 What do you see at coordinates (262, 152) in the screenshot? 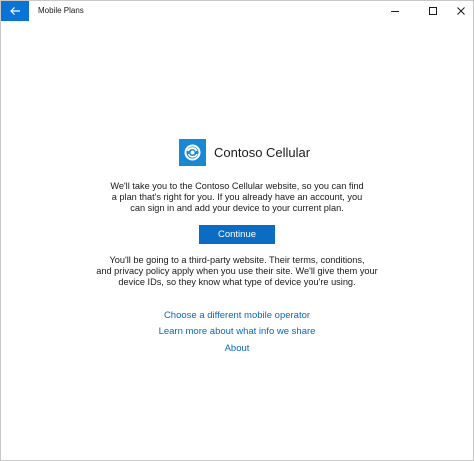
I see `operator-name: Contoso Cellular` at bounding box center [262, 152].